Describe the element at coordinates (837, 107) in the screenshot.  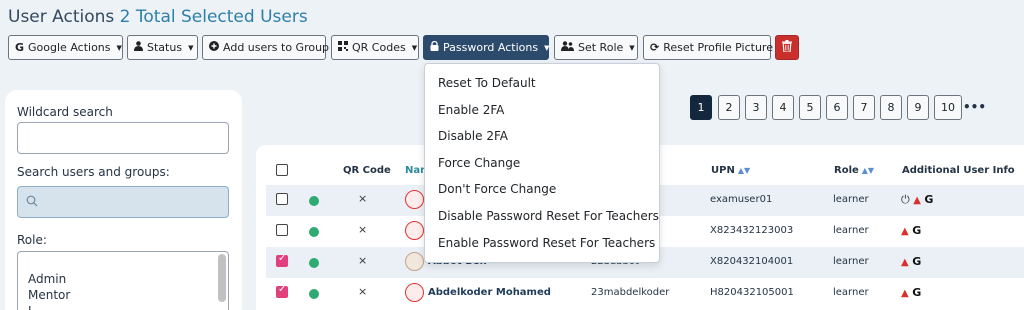
I see `page-6-button: 6` at that location.